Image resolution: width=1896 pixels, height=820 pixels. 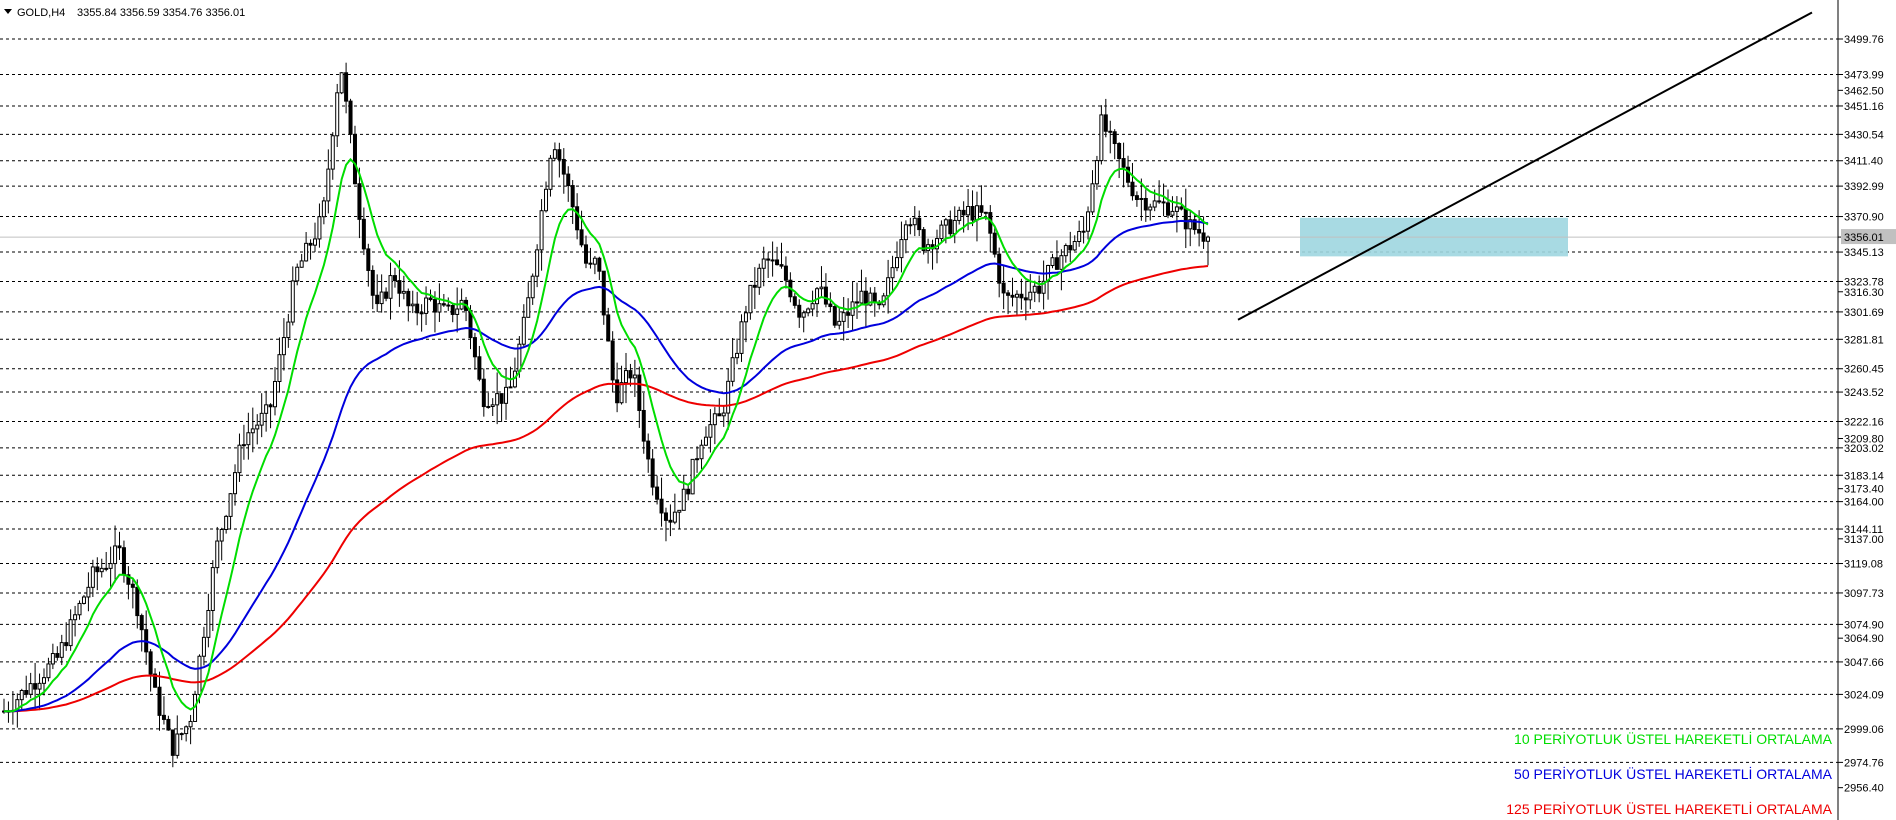 What do you see at coordinates (1864, 40) in the screenshot?
I see `price-label: 3499.76` at bounding box center [1864, 40].